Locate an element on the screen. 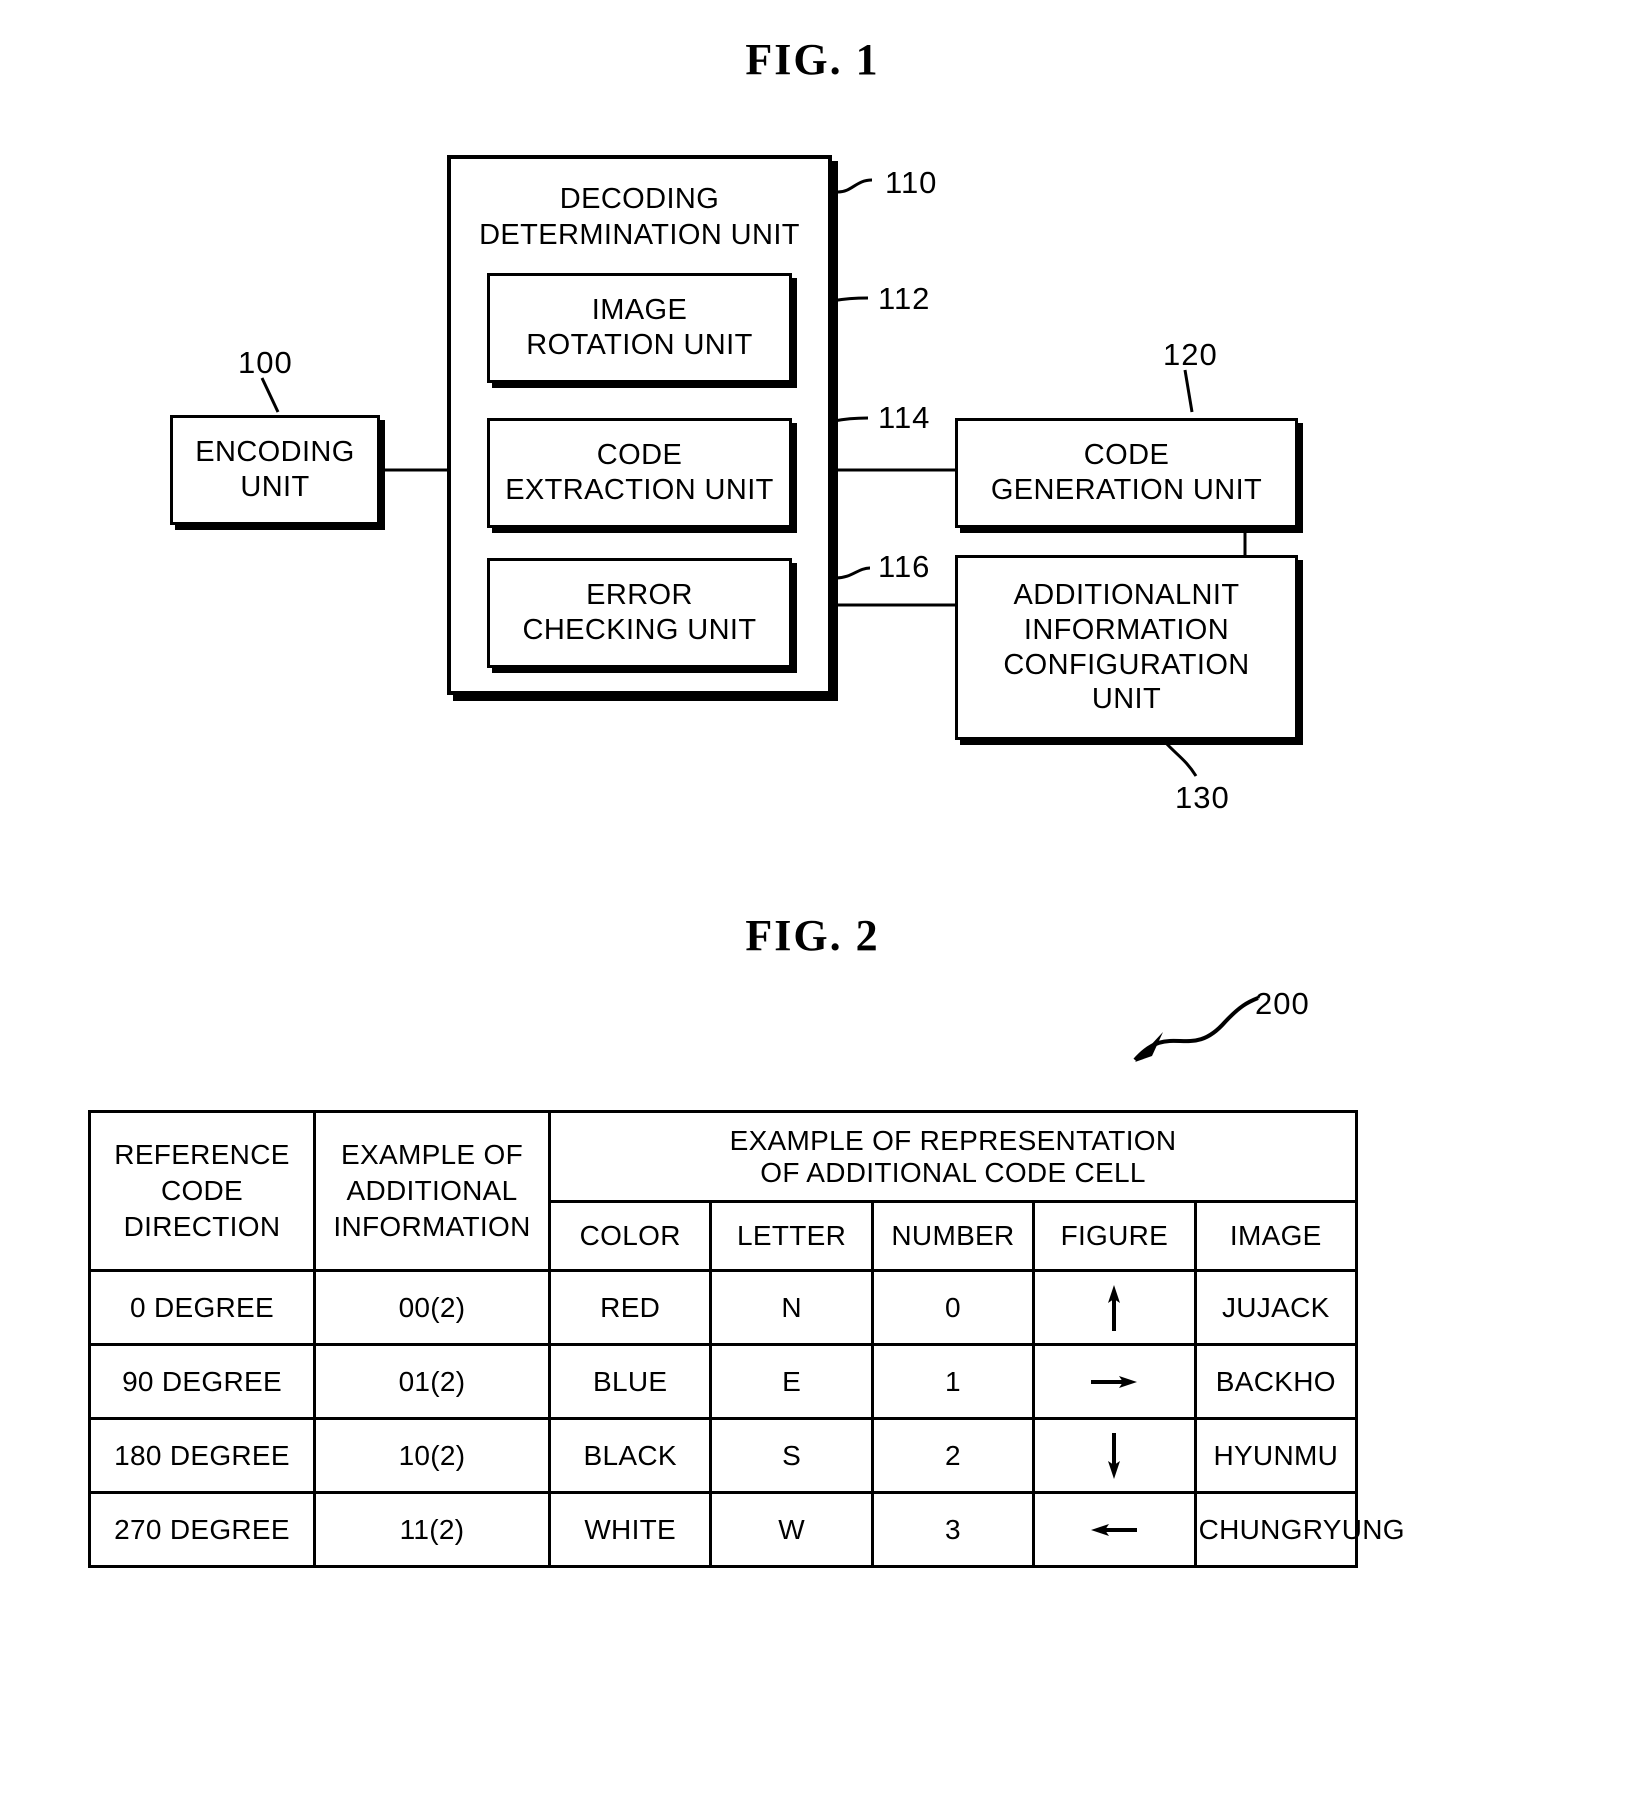 Image resolution: width=1625 pixels, height=1799 pixels. cell-color: RED is located at coordinates (630, 1307).